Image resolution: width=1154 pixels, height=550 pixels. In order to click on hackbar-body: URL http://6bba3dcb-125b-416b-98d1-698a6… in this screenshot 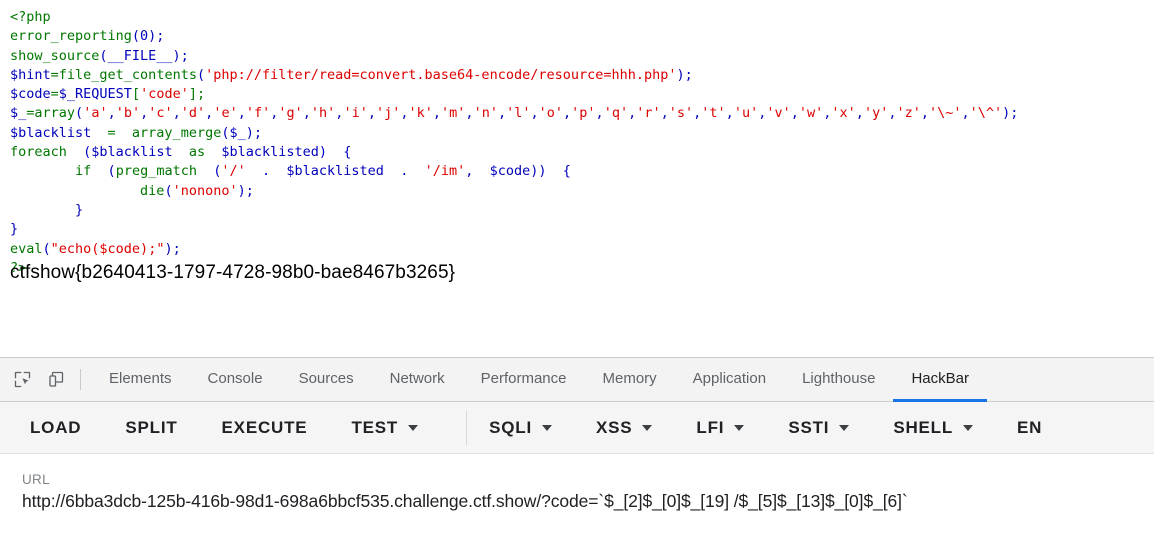, I will do `click(577, 483)`.